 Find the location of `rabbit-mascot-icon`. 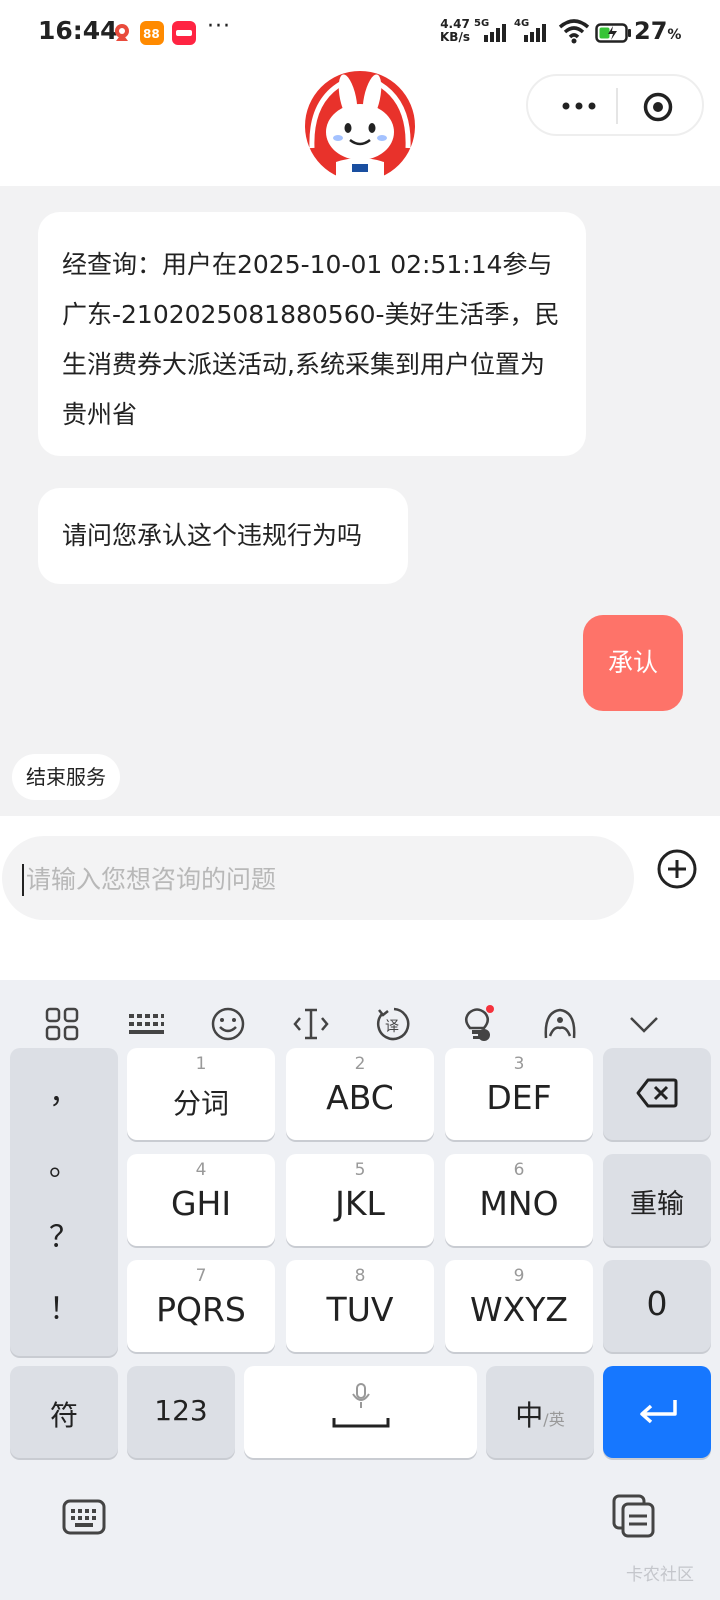

rabbit-mascot-icon is located at coordinates (360, 126).